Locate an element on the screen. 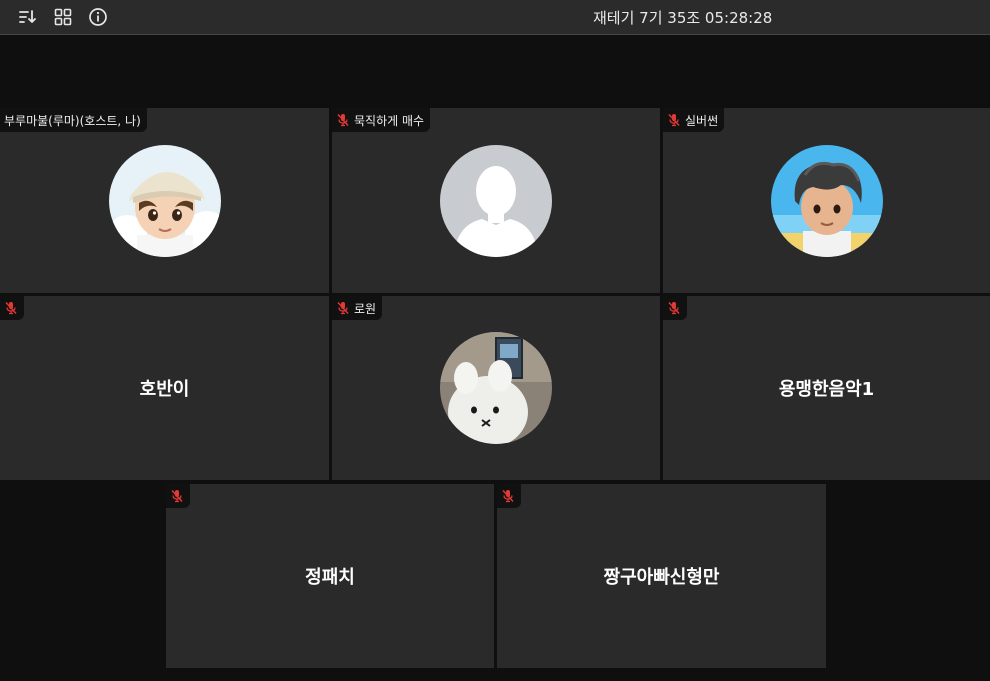 The height and width of the screenshot is (681, 990). participant-name-label: 묵직하게 매수 is located at coordinates (381, 120).